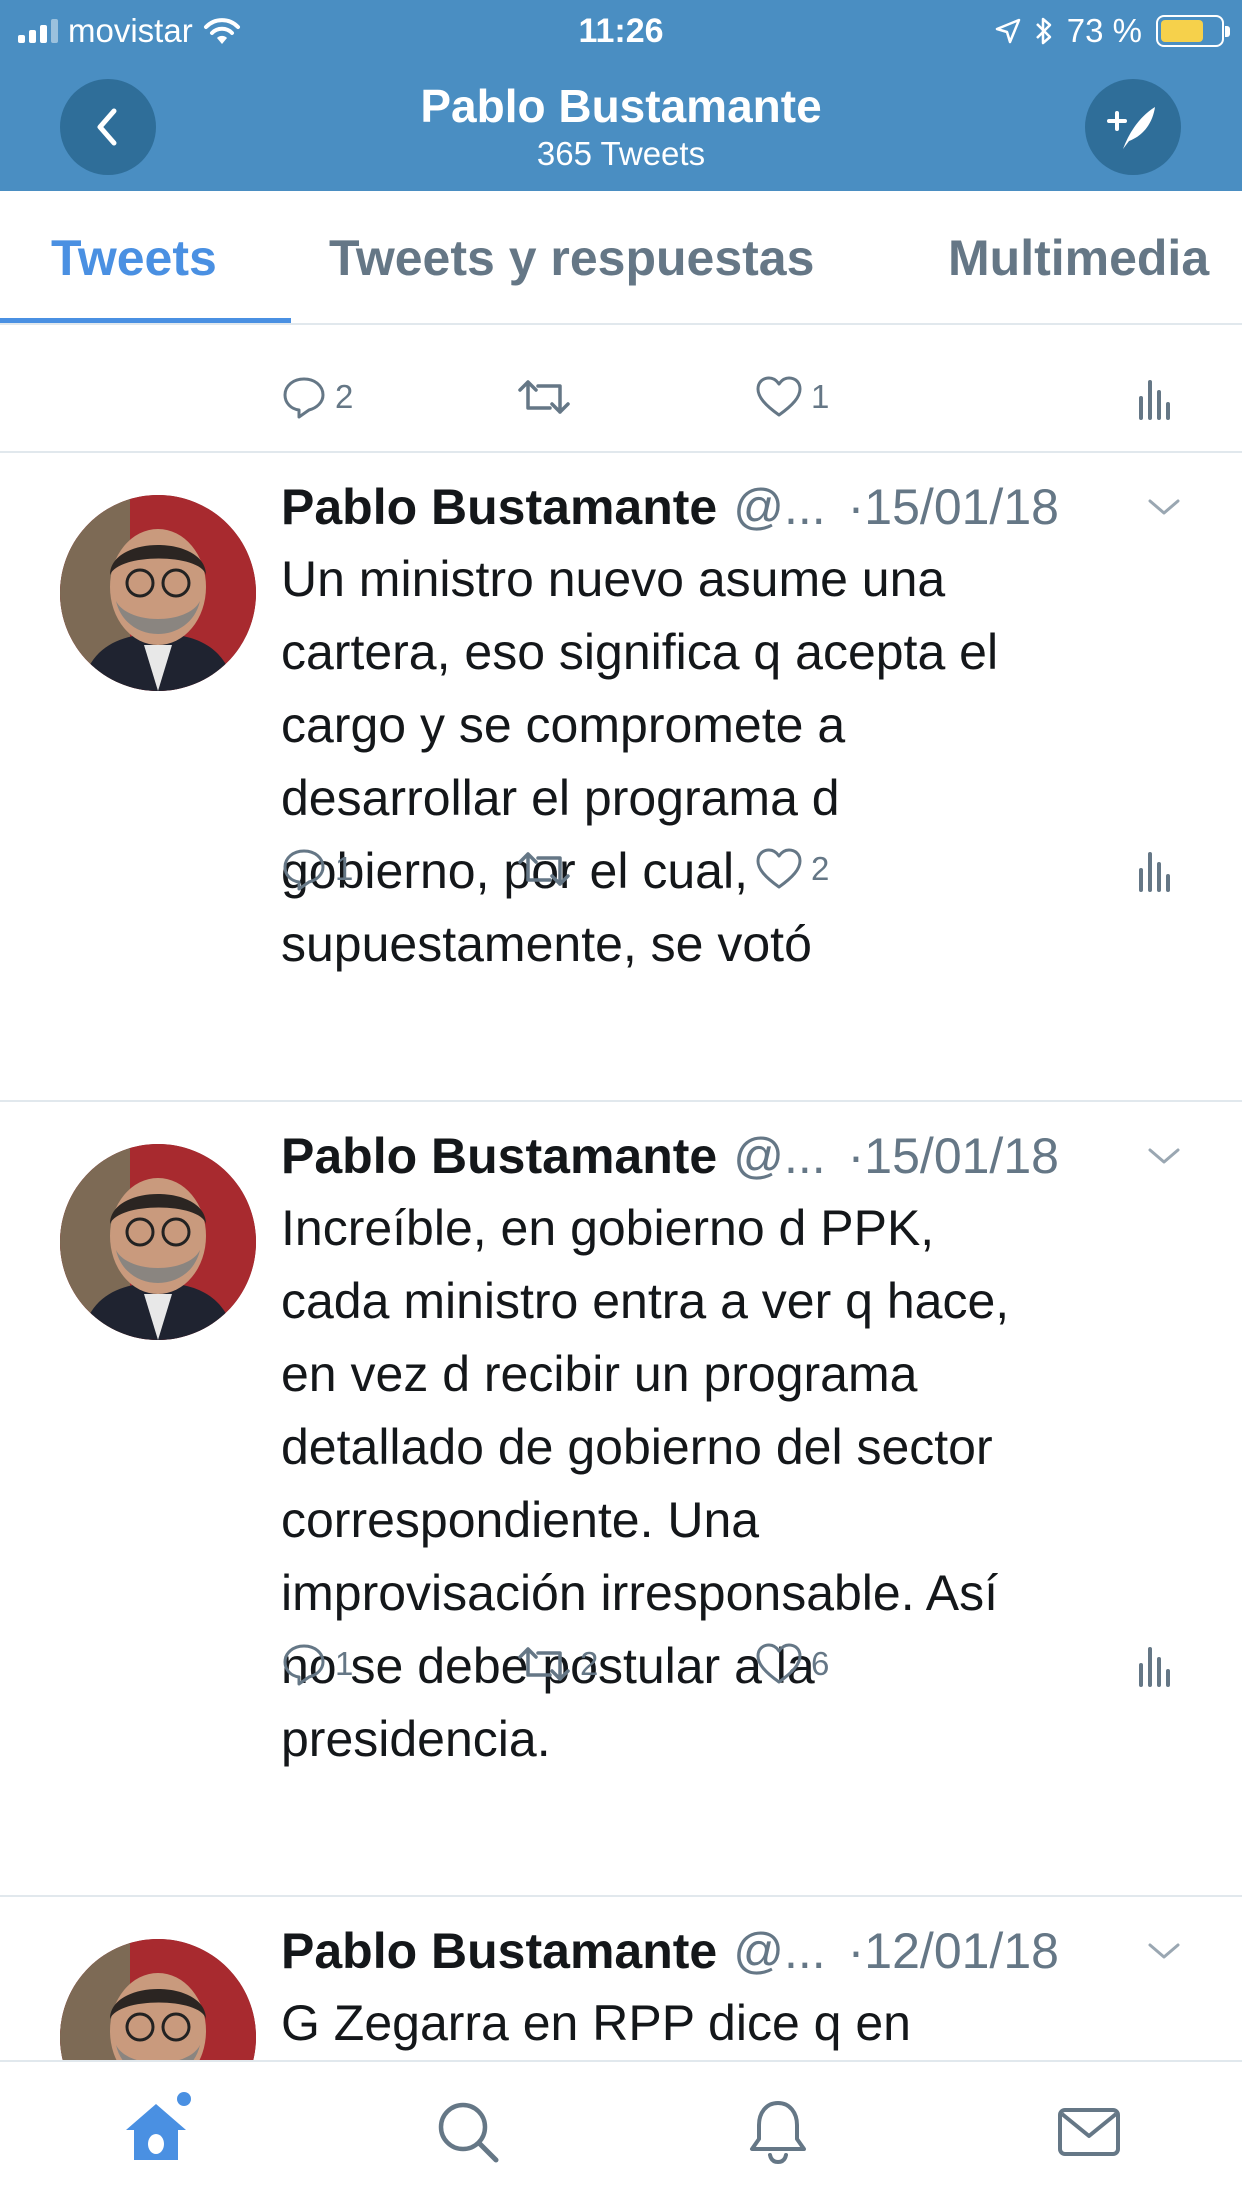 Image resolution: width=1242 pixels, height=2208 pixels. Describe the element at coordinates (184, 2099) in the screenshot. I see `home-unread-dot` at that location.